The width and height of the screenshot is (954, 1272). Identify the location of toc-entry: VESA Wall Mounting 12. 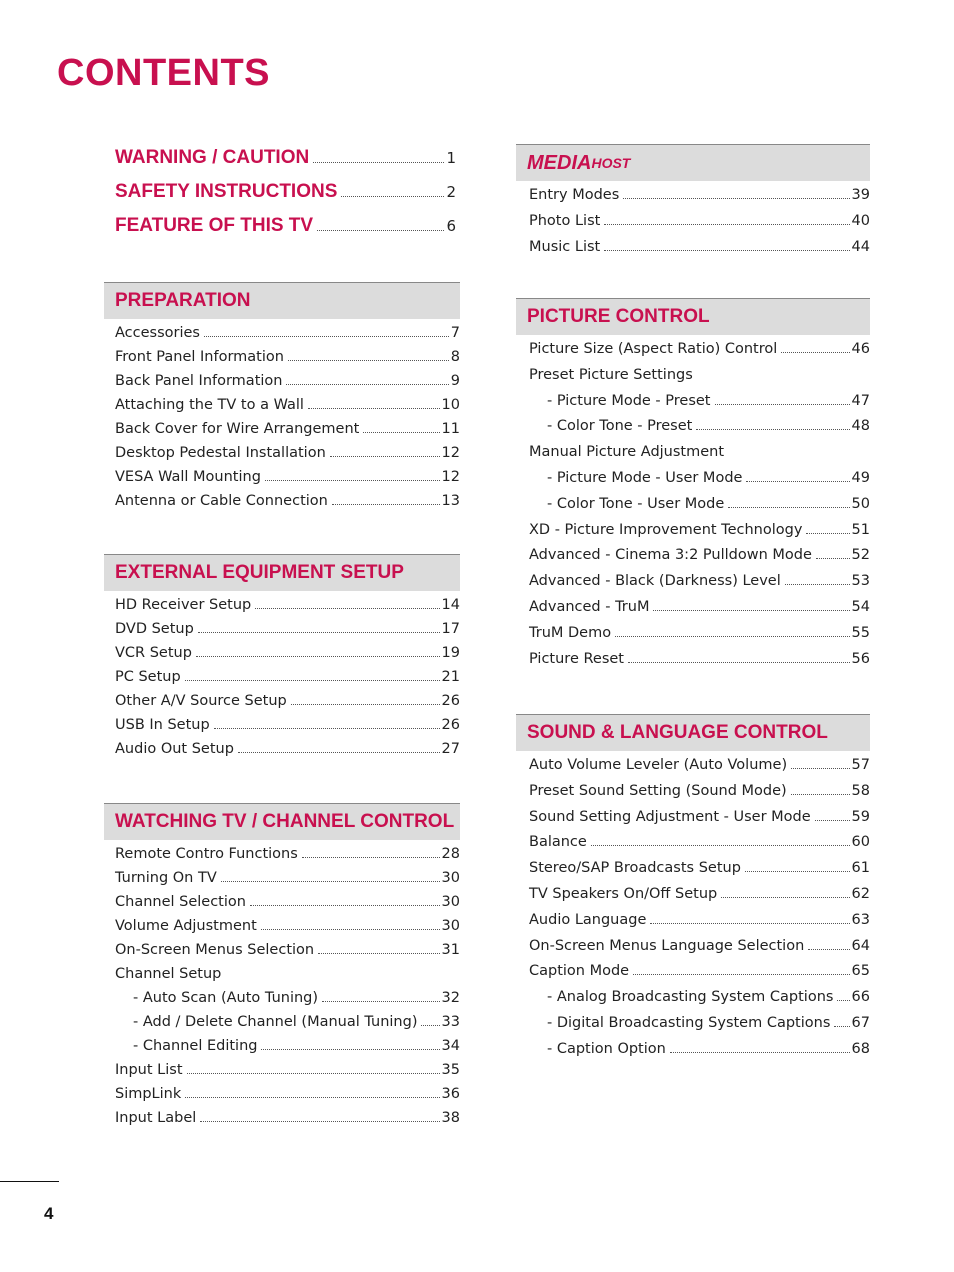
(287, 481).